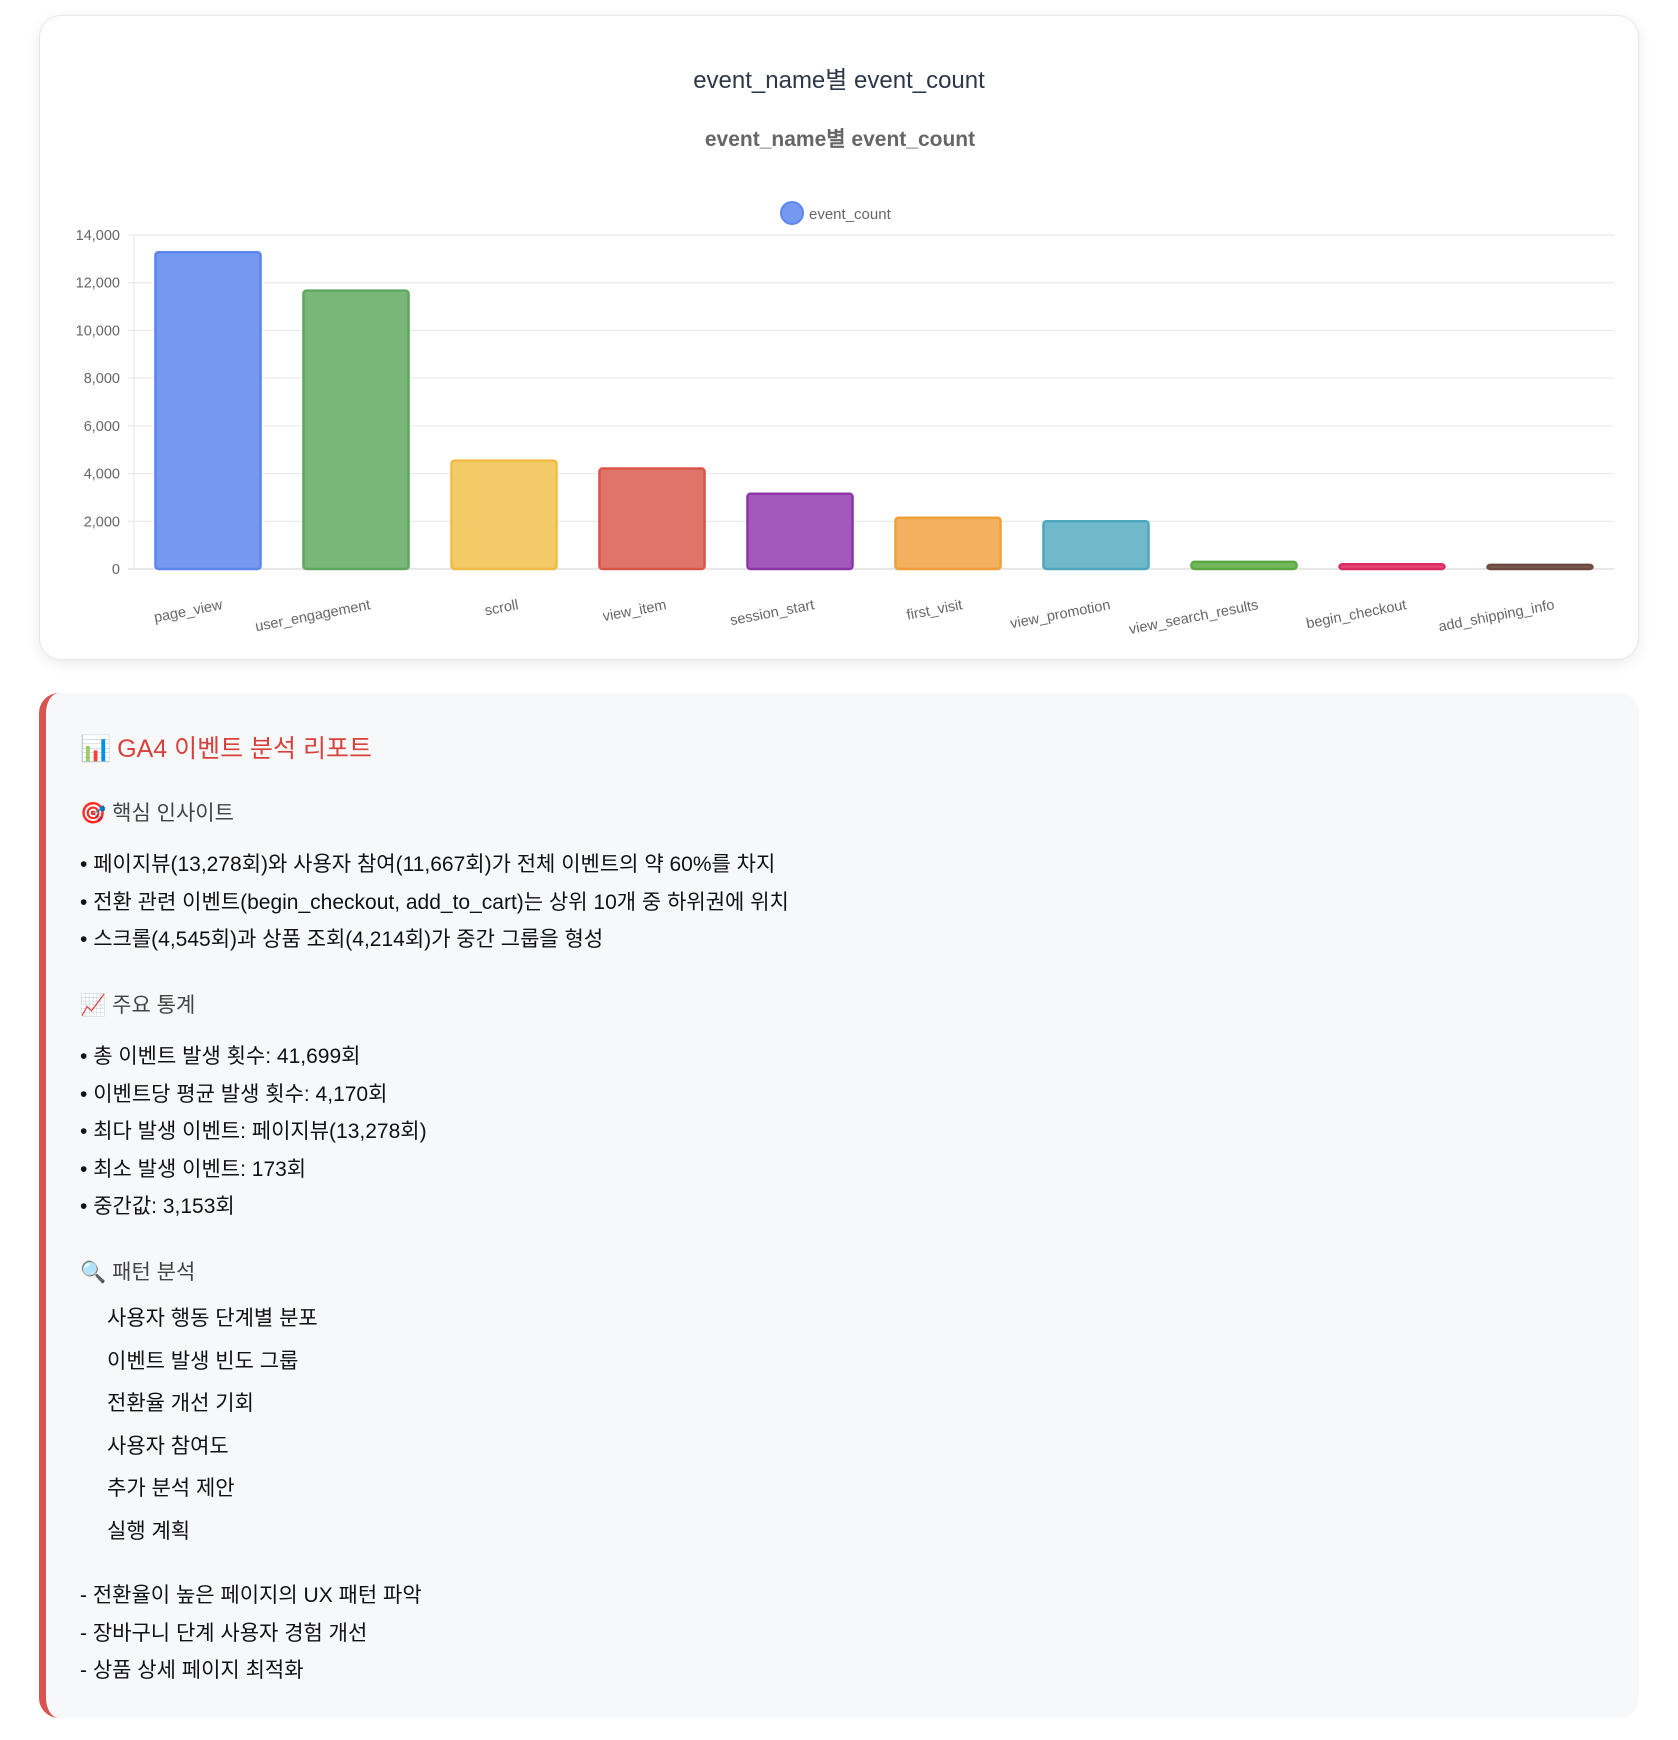 This screenshot has width=1678, height=1740. I want to click on x-tick-label: page_view, so click(189, 611).